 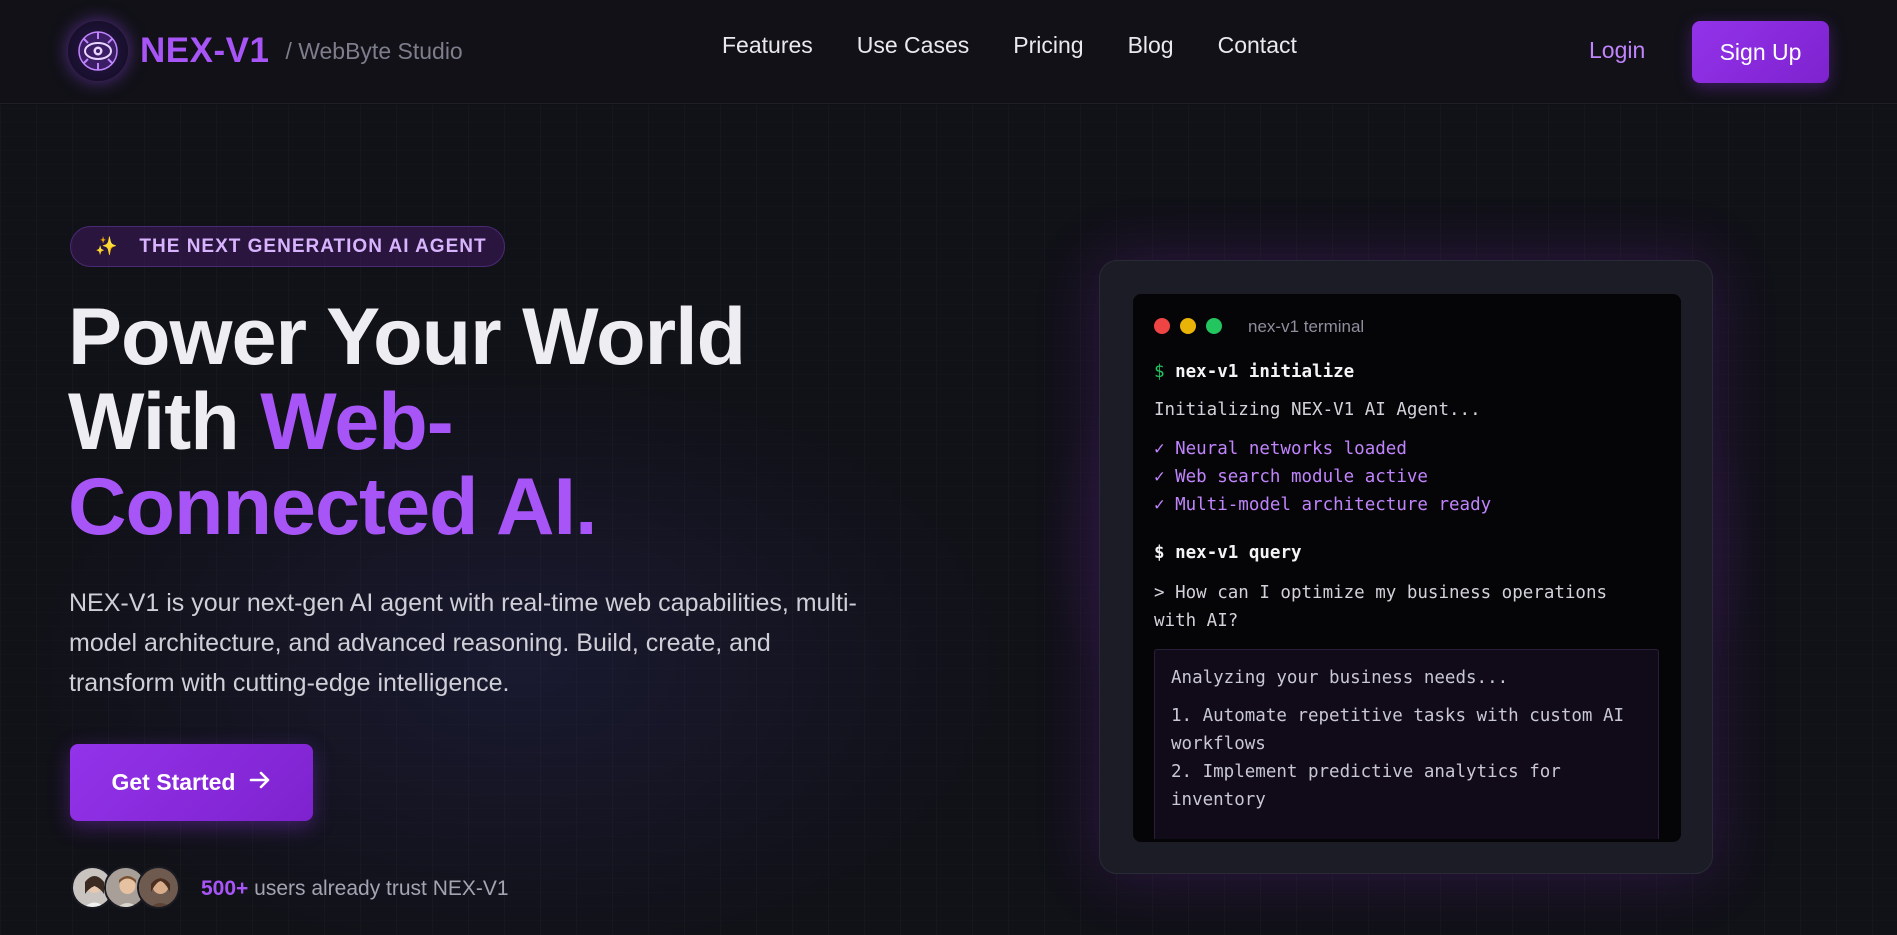 I want to click on minimize-dot-icon, so click(x=1188, y=326).